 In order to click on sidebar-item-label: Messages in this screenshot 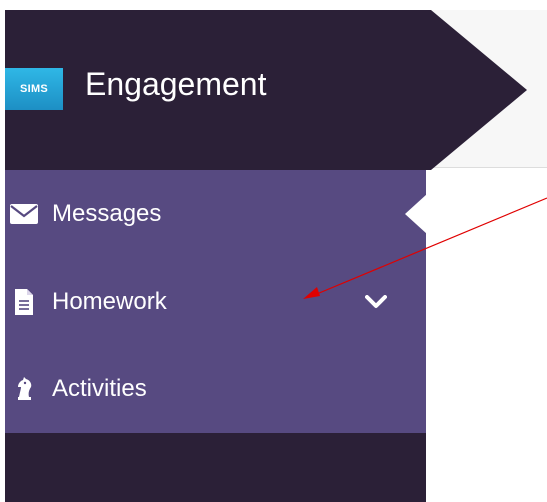, I will do `click(107, 213)`.